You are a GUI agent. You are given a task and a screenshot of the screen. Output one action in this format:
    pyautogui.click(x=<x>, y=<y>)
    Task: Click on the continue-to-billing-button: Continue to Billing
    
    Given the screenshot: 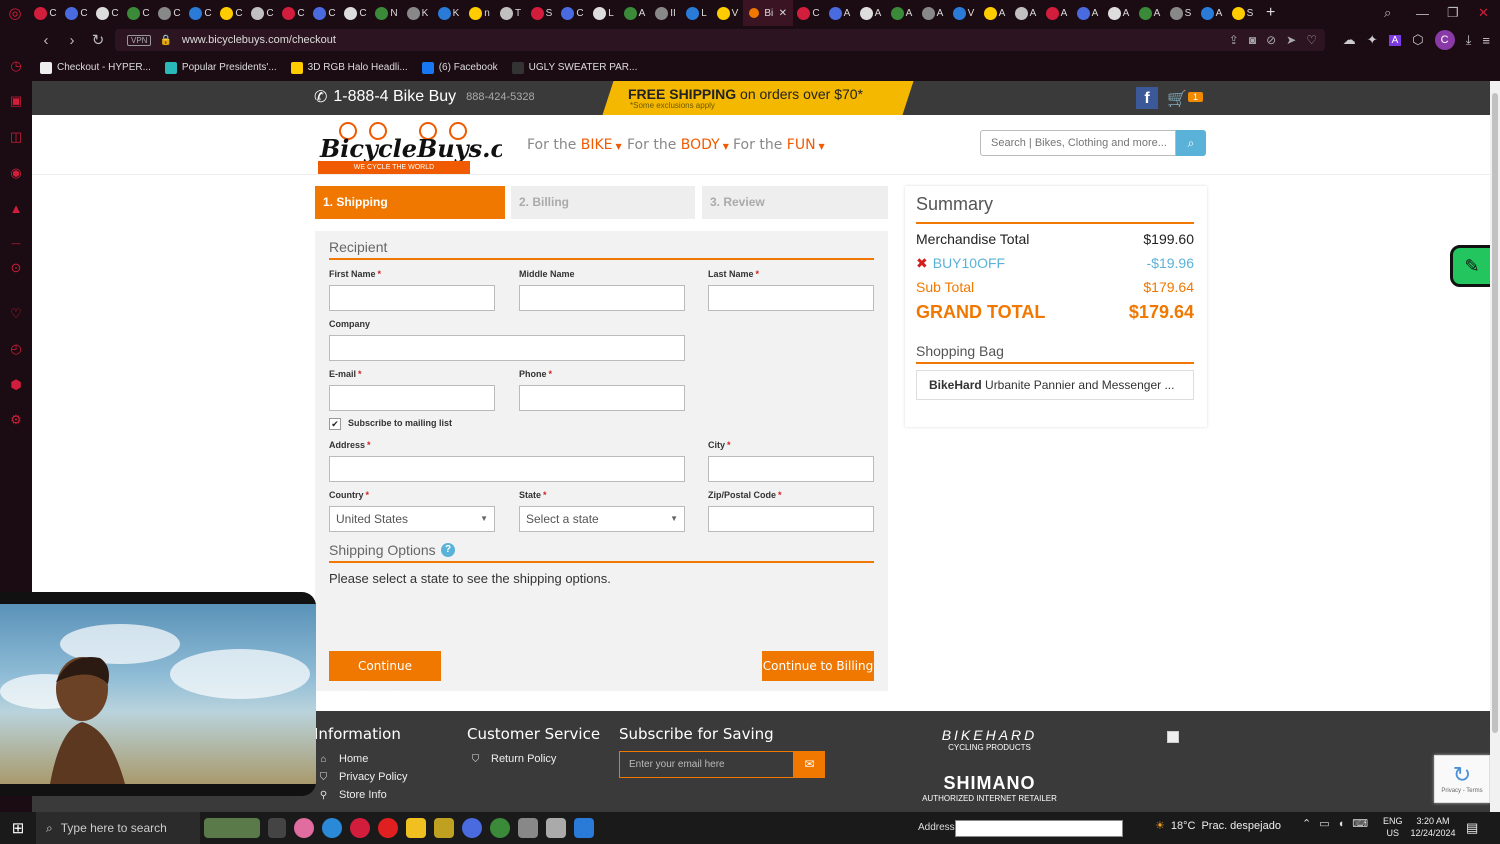 What is the action you would take?
    pyautogui.click(x=818, y=666)
    